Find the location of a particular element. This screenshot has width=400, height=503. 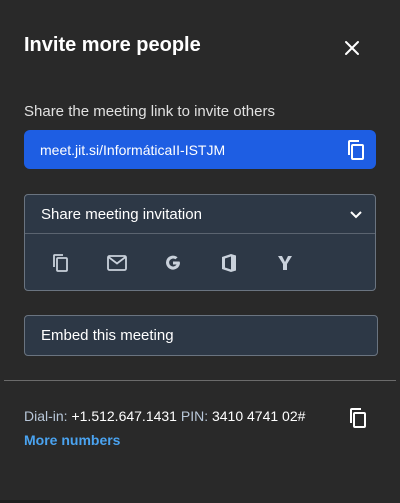

embed-meeting-button: Embed this meeting is located at coordinates (201, 335).